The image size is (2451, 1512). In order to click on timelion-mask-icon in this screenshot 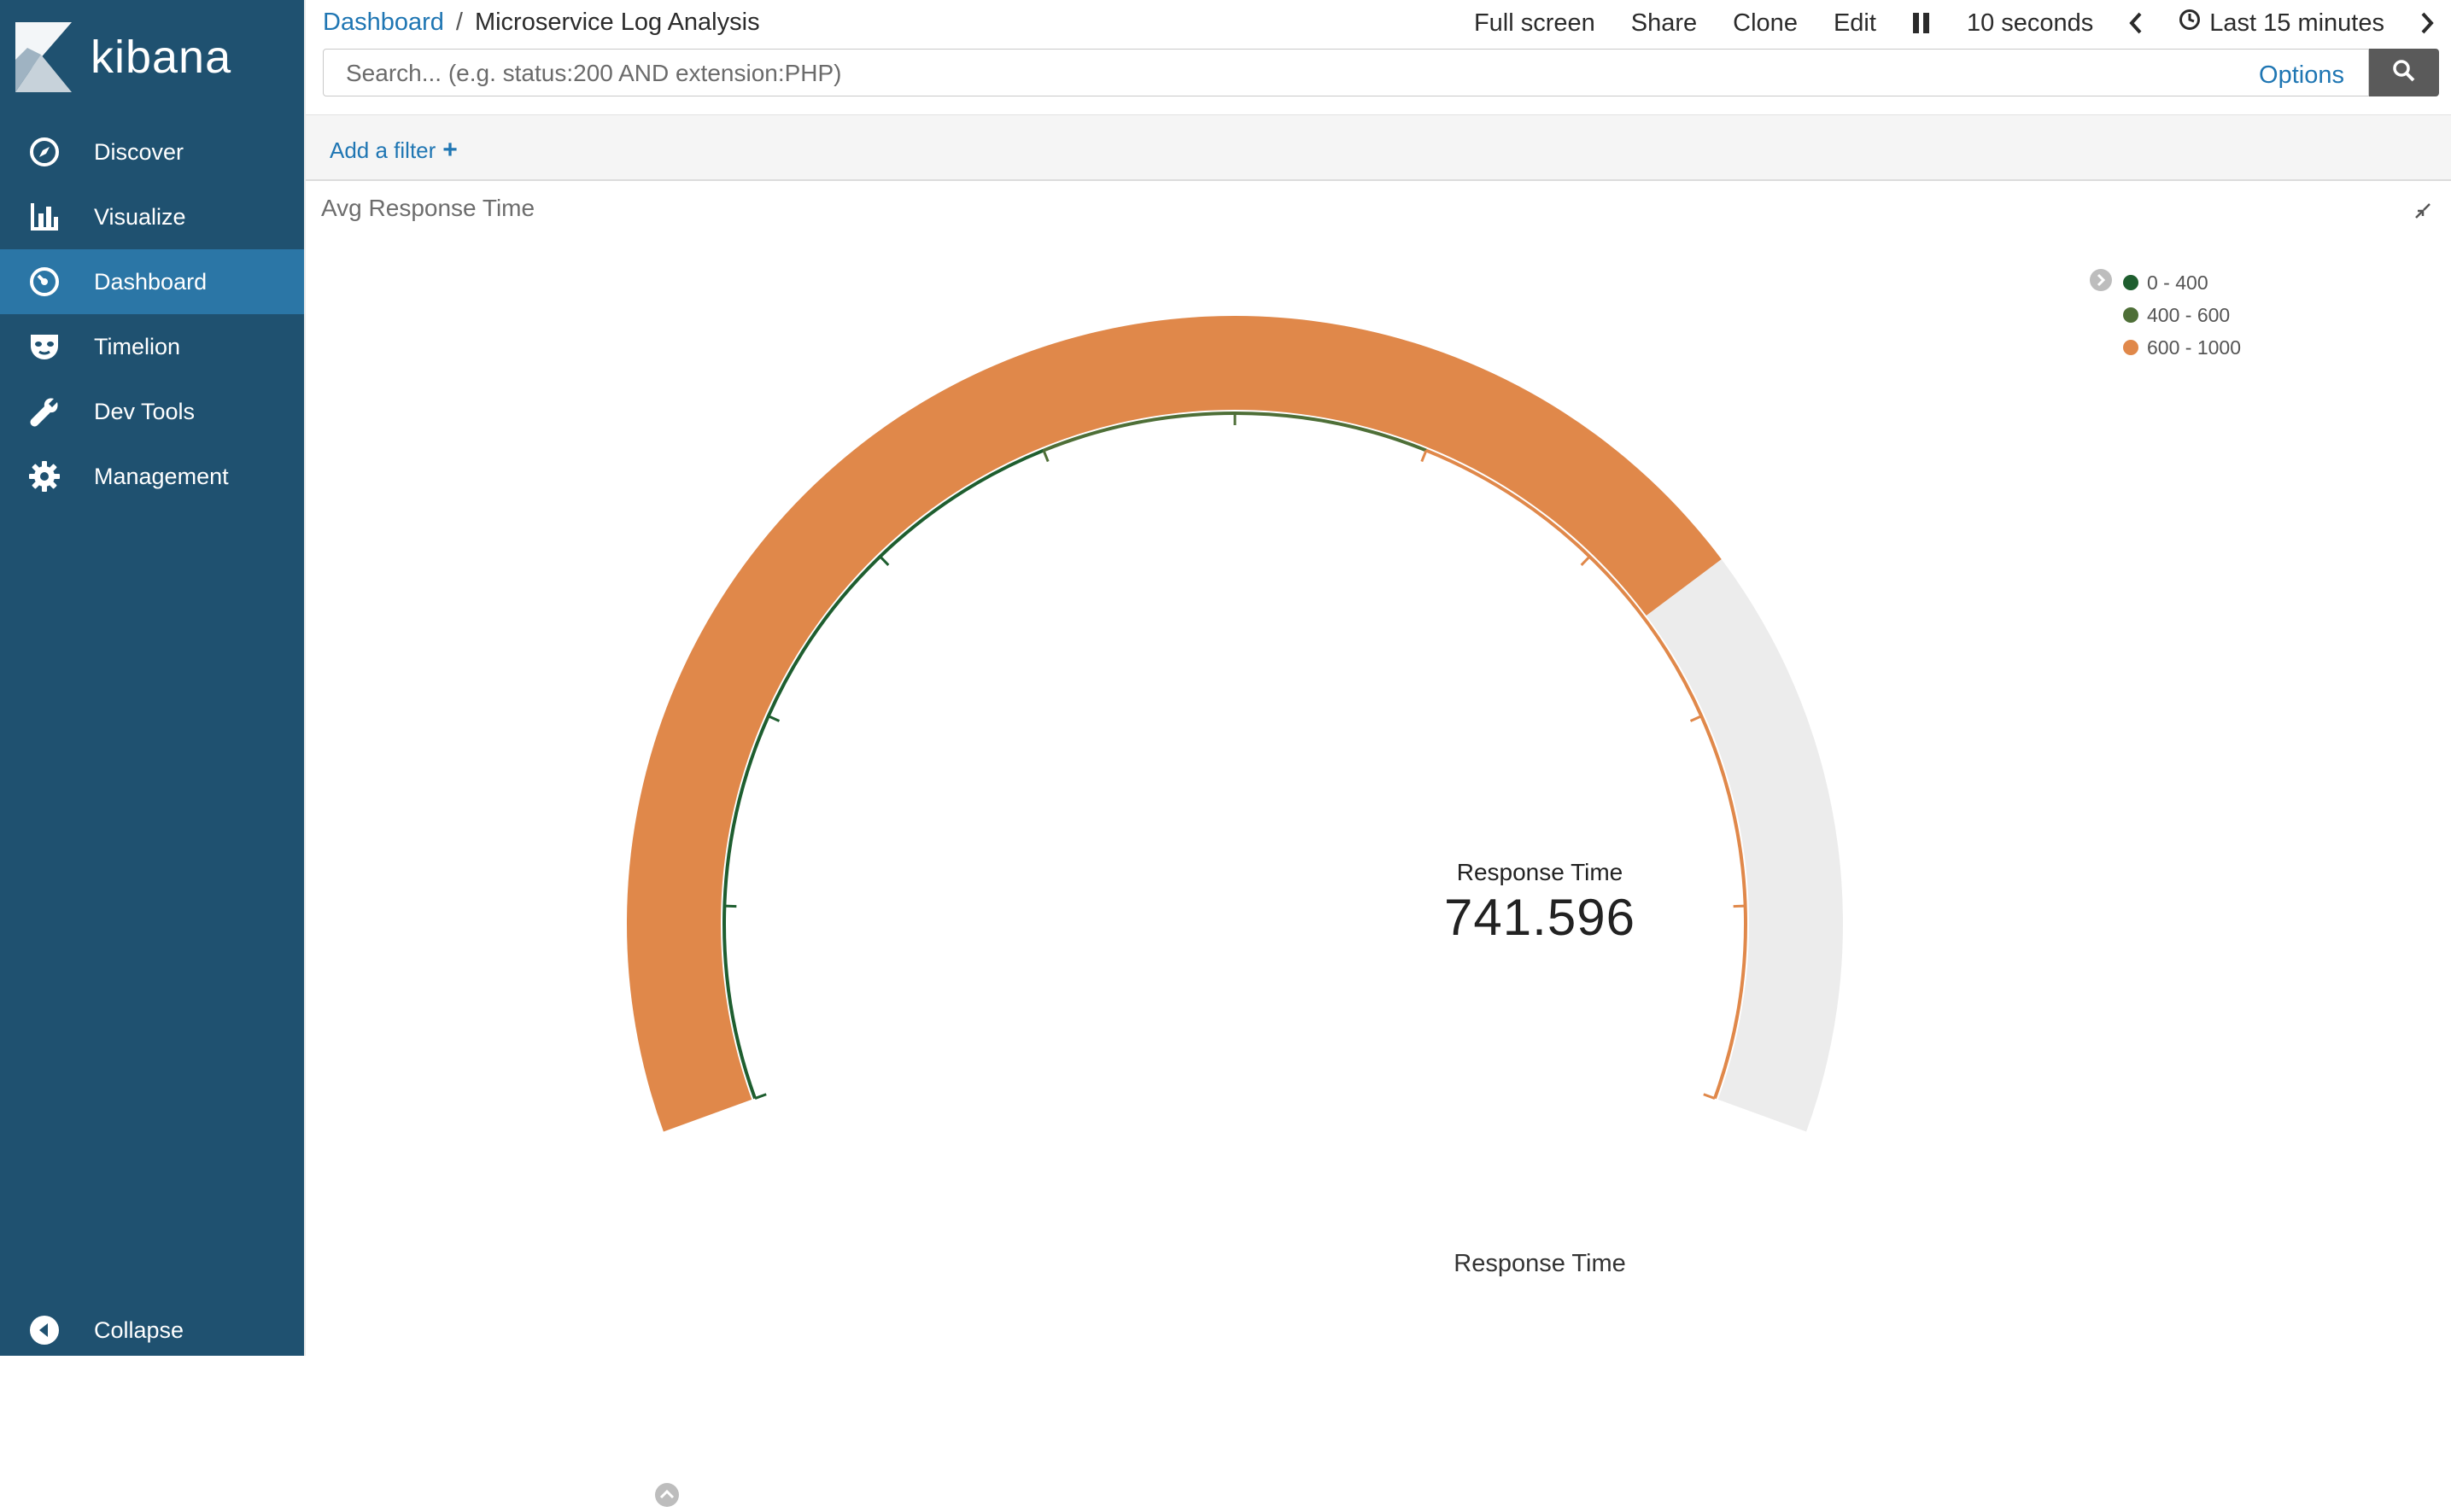, I will do `click(44, 346)`.